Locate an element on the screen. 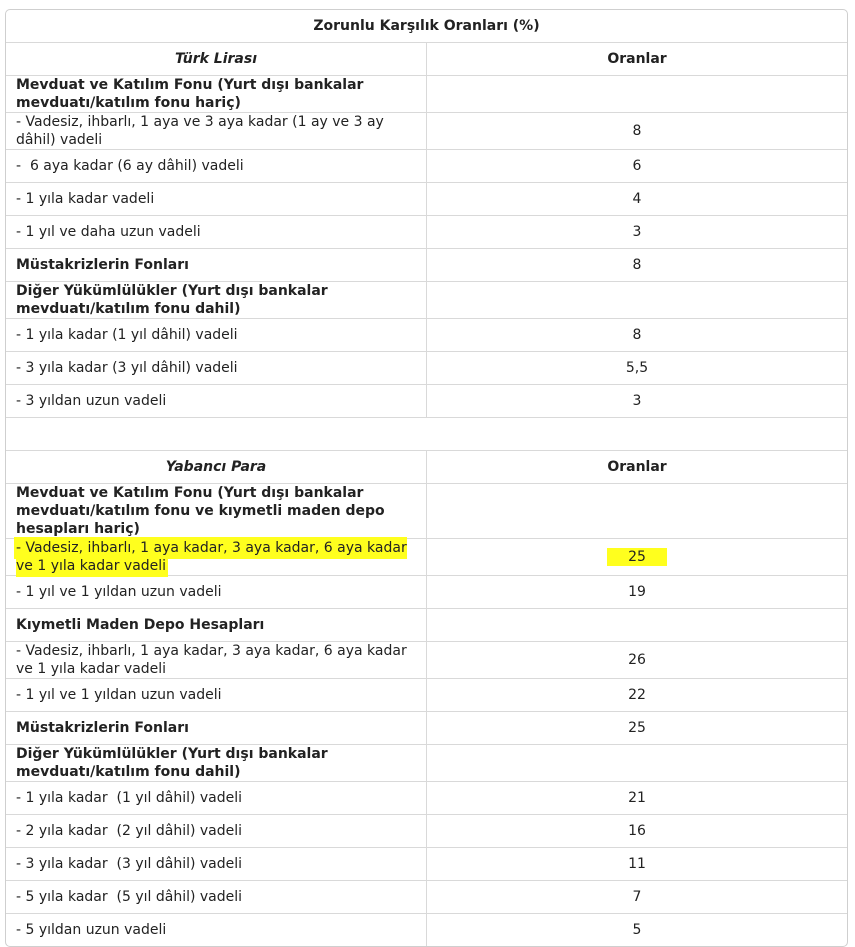 The image size is (855, 947). table-row: - 2 yıla kadar (2 yıl dâhil) vadeli 16 is located at coordinates (426, 831).